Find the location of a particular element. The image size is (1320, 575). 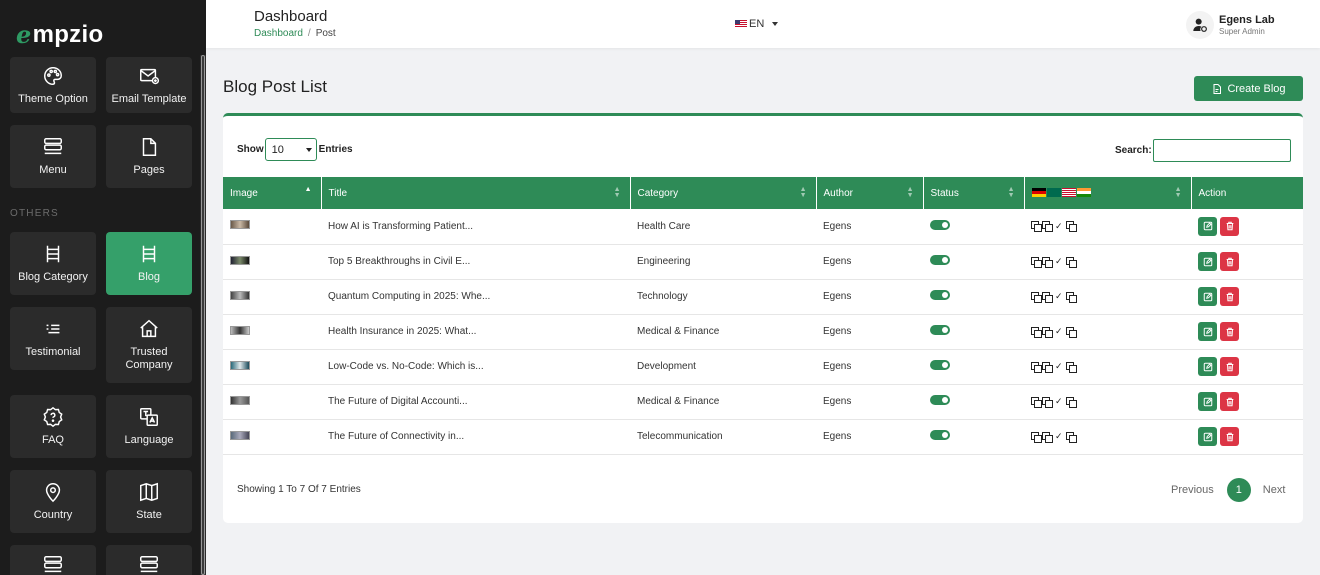

sidebar-item-label: Trusted Company is located at coordinates (149, 358).